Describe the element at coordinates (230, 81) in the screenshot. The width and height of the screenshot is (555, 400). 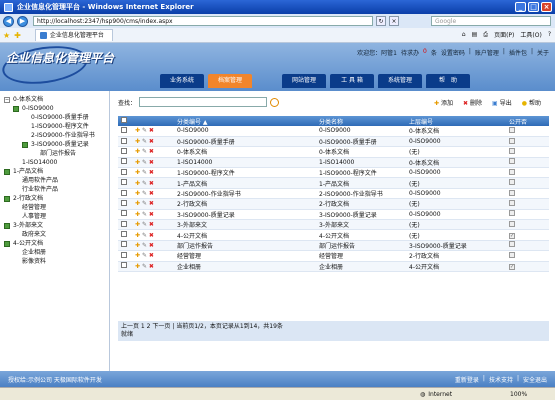
I see `menu-archive: 档案管理` at that location.